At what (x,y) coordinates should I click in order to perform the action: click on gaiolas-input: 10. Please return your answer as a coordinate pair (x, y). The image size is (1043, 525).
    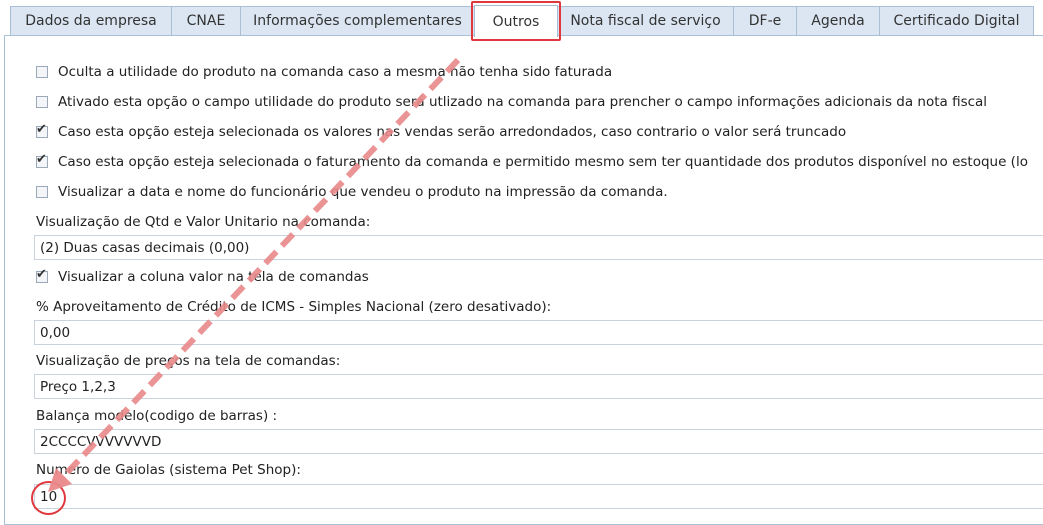
    Looking at the image, I should click on (538, 496).